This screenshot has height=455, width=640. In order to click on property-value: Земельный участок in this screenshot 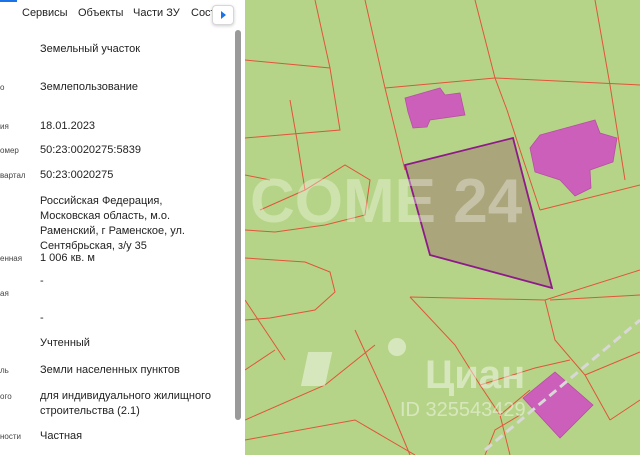, I will do `click(90, 49)`.